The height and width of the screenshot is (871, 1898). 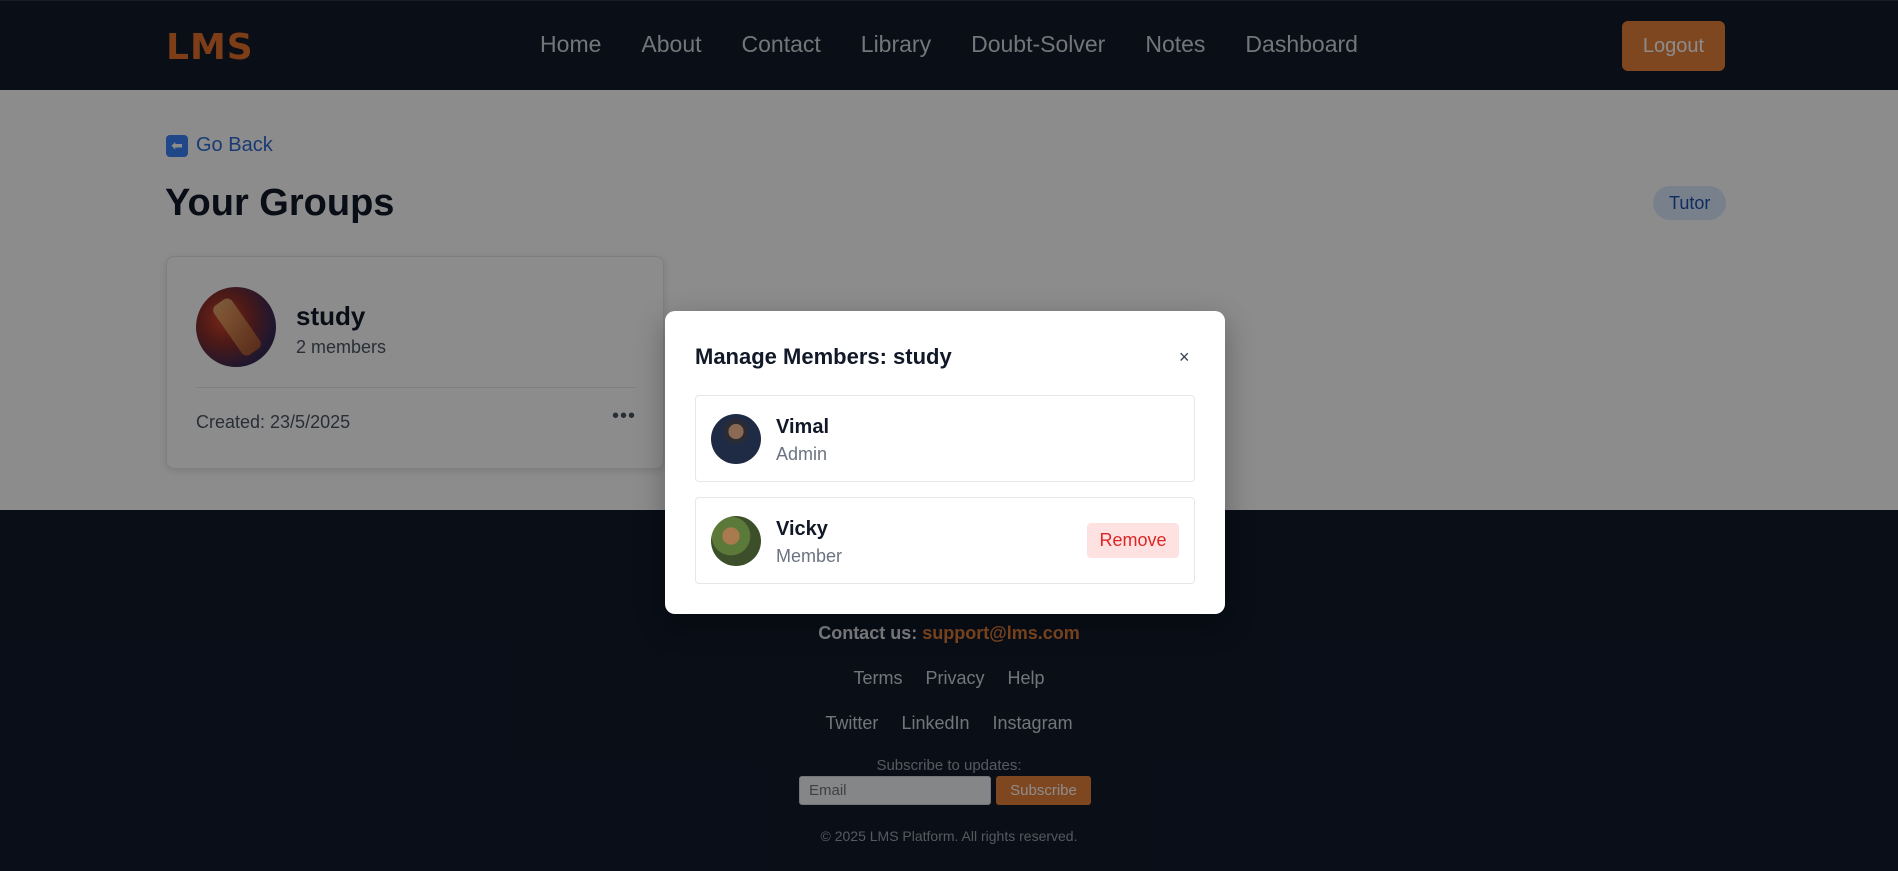 What do you see at coordinates (1184, 357) in the screenshot?
I see `close-icon: ×` at bounding box center [1184, 357].